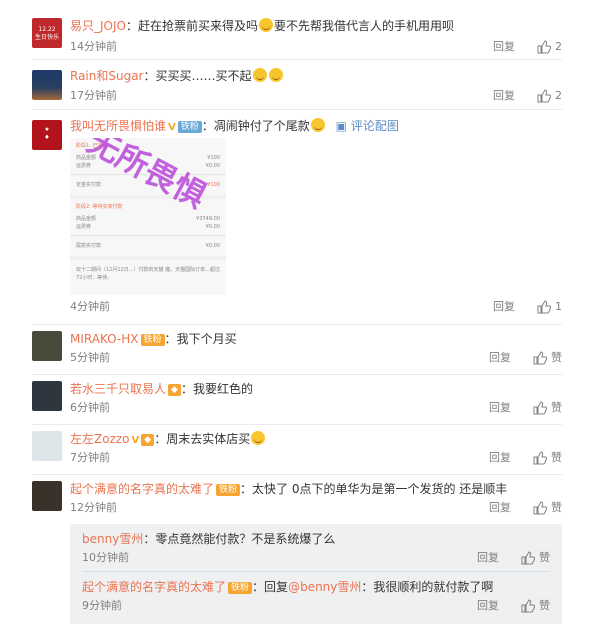  What do you see at coordinates (276, 587) in the screenshot?
I see `reply-prefix: 回复` at bounding box center [276, 587].